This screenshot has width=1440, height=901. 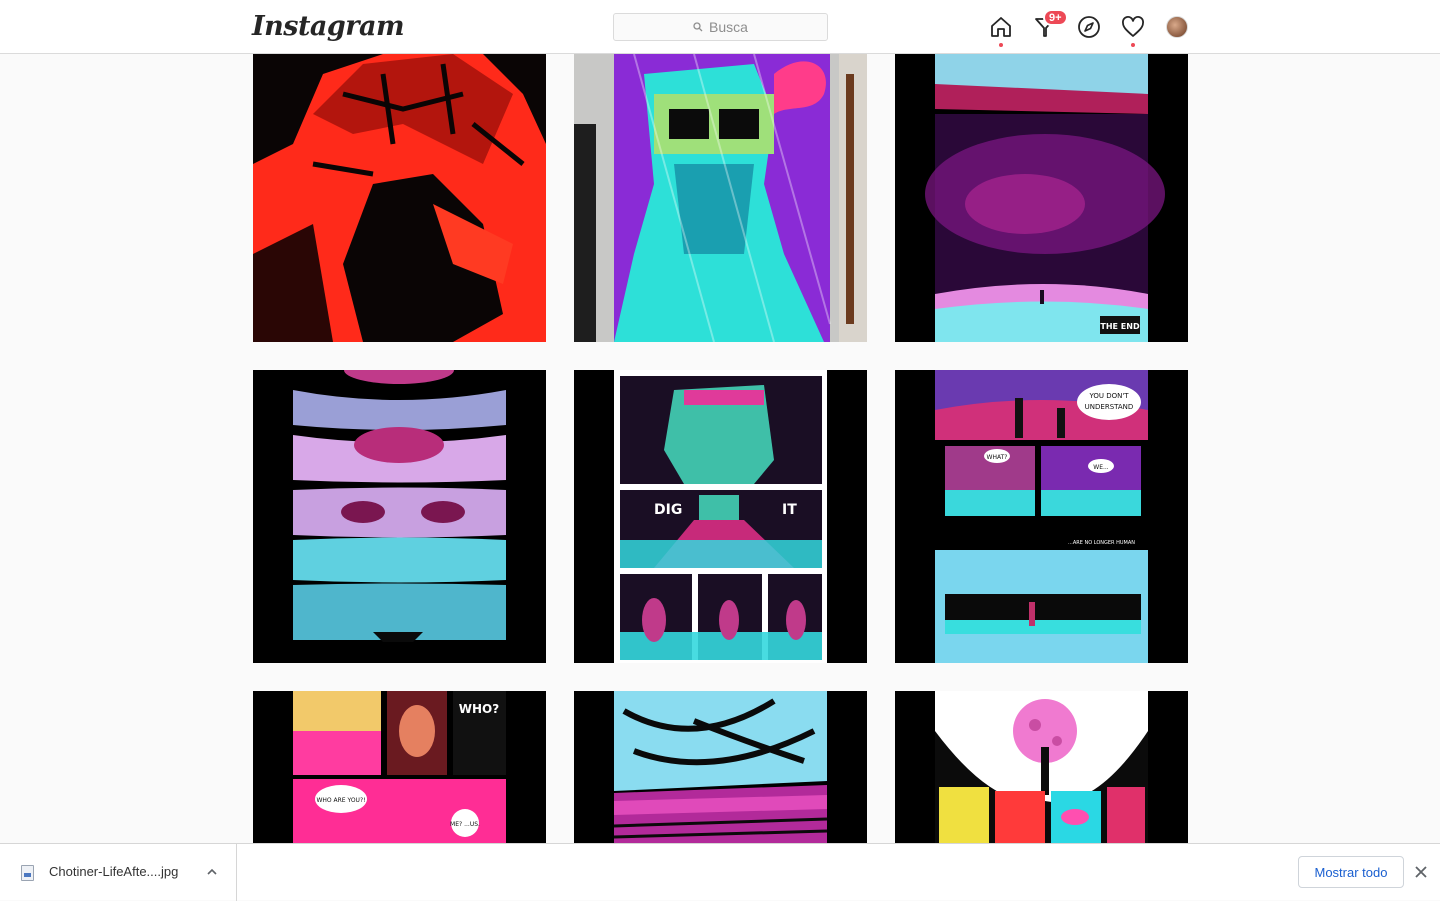 I want to click on show-all-downloads-button: Mostrar todo, so click(x=1351, y=872).